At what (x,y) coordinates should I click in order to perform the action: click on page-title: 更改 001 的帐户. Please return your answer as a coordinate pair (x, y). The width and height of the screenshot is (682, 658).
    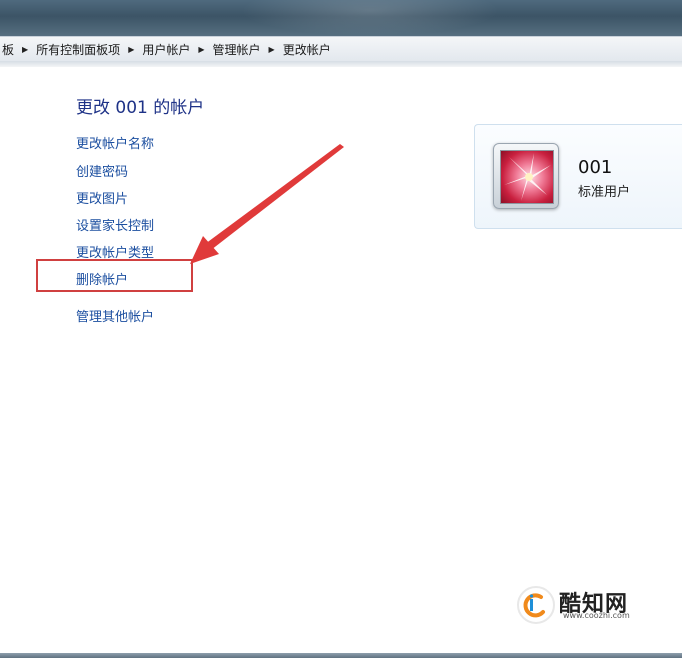
    Looking at the image, I should click on (140, 108).